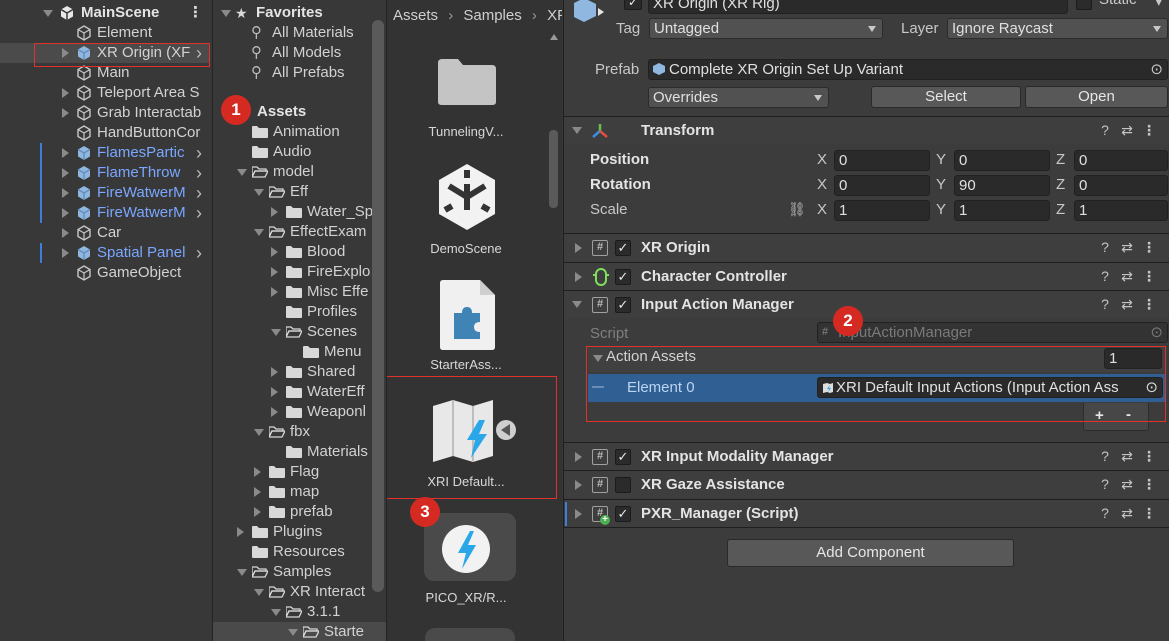 This screenshot has width=1169, height=641. What do you see at coordinates (299, 532) in the screenshot?
I see `project-tree-item: Plugins` at bounding box center [299, 532].